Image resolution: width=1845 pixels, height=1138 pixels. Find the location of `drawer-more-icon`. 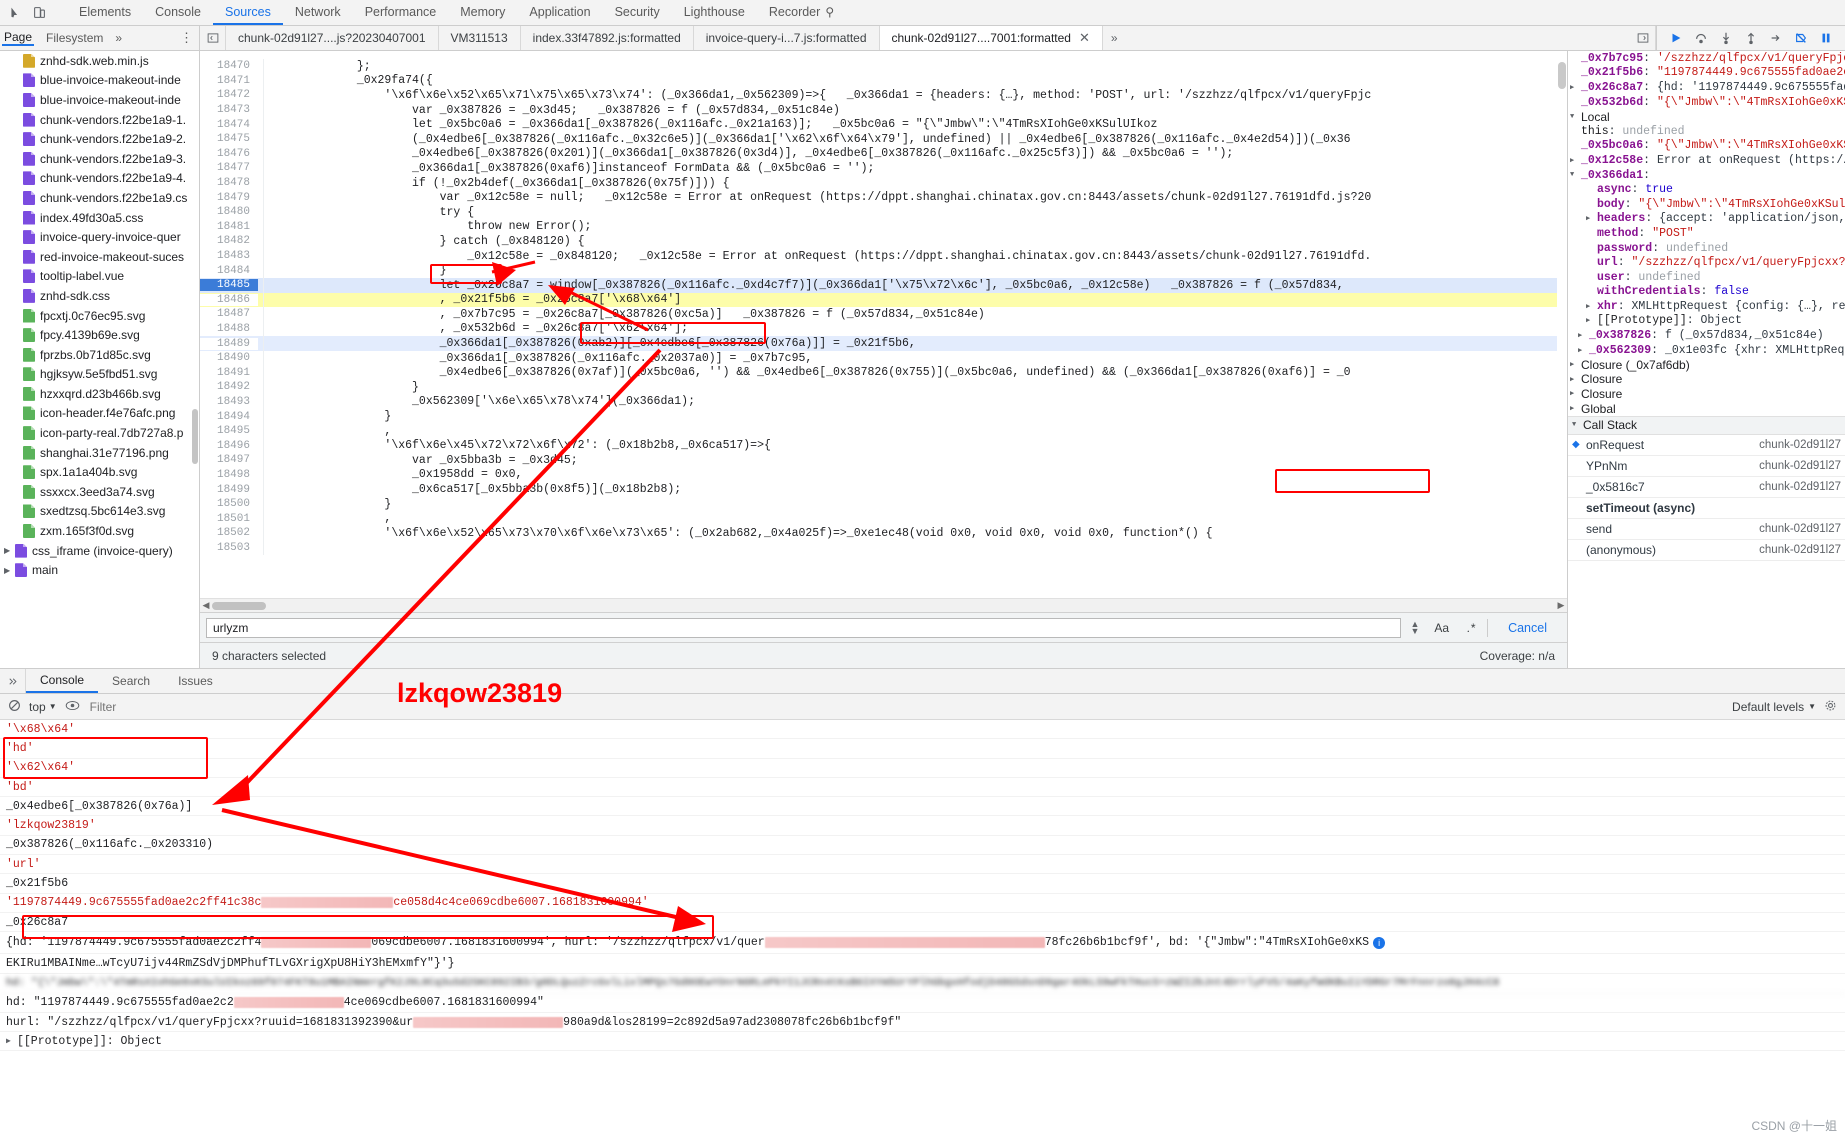

drawer-more-icon is located at coordinates (13, 681).